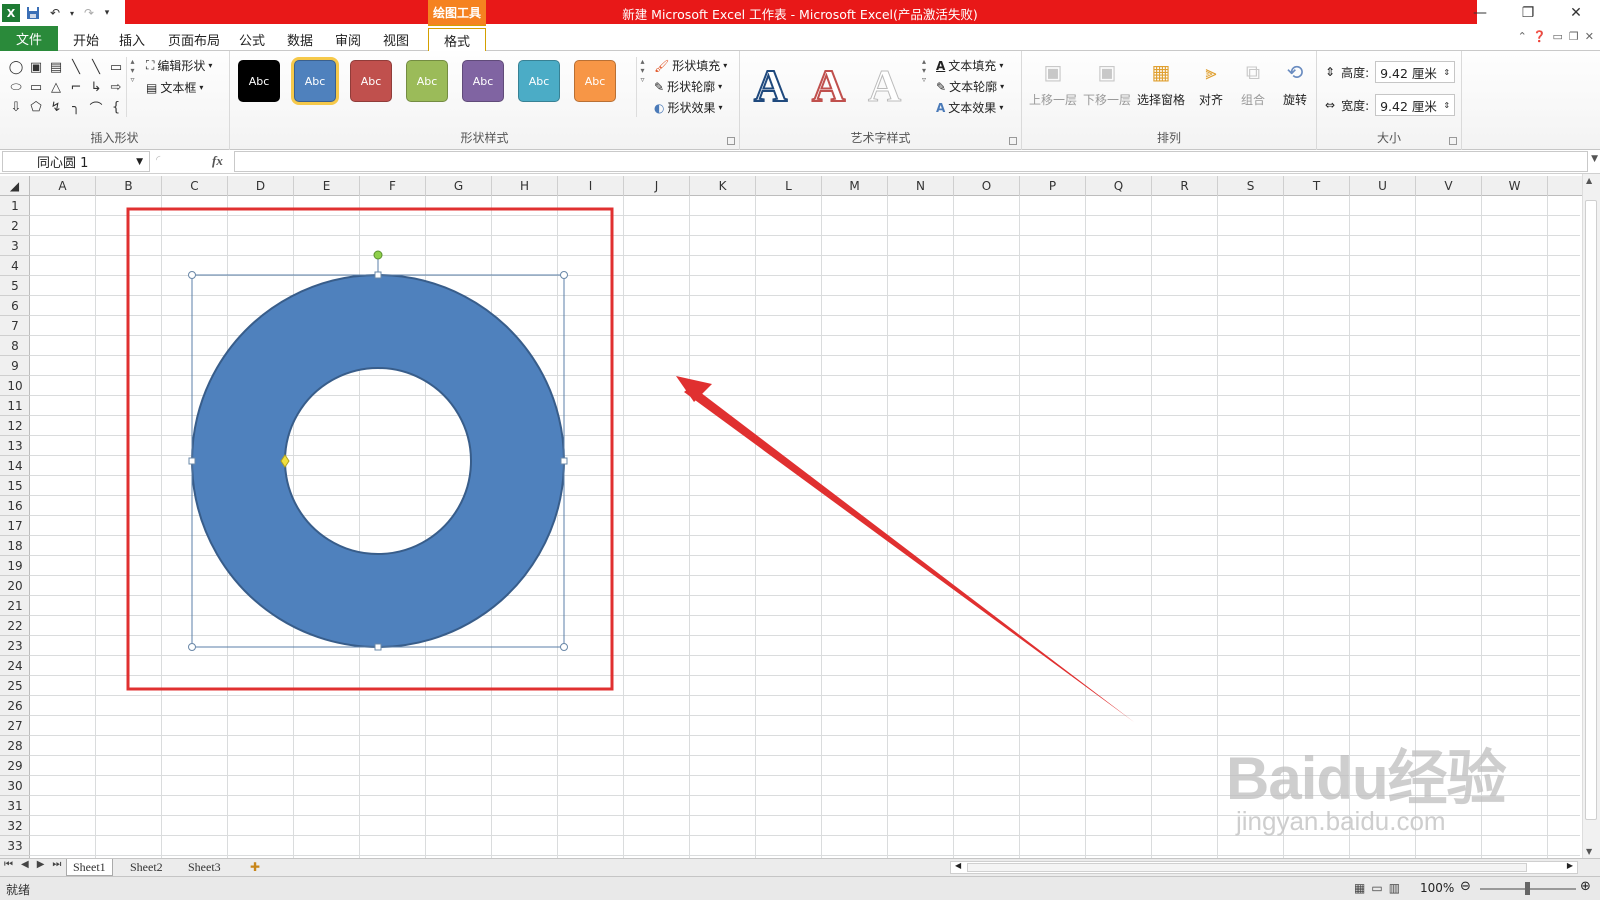  Describe the element at coordinates (107, 13) in the screenshot. I see `customize-qat-icon: ▾` at that location.